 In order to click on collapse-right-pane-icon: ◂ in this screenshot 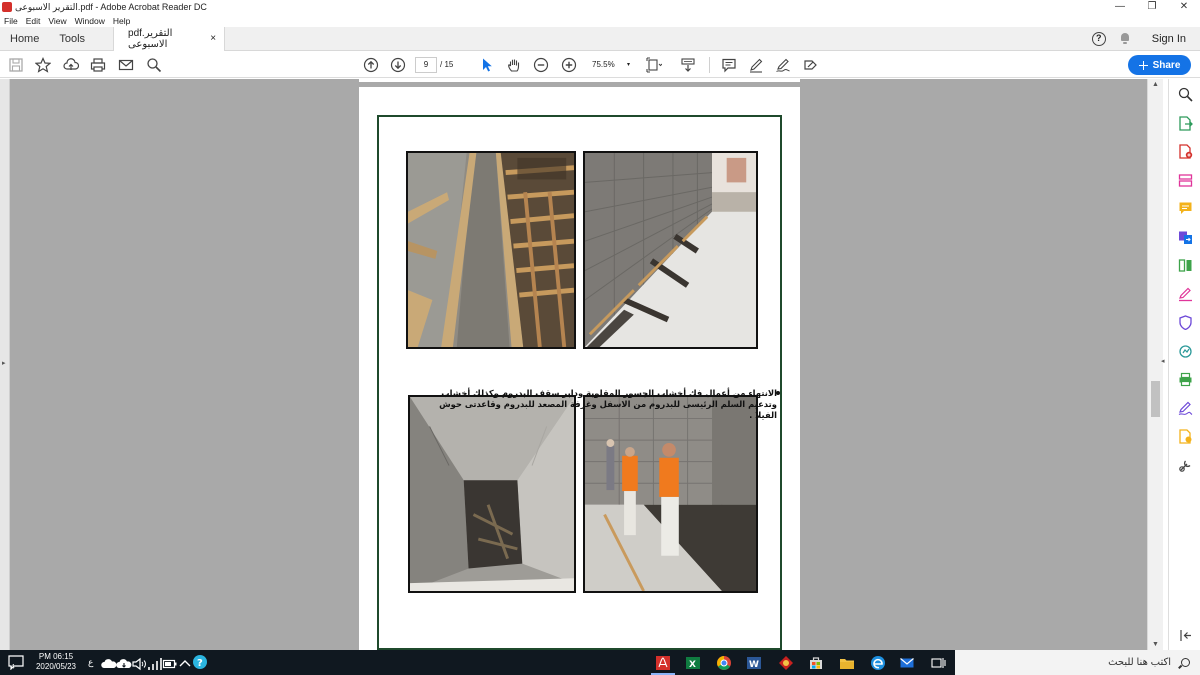, I will do `click(1163, 361)`.